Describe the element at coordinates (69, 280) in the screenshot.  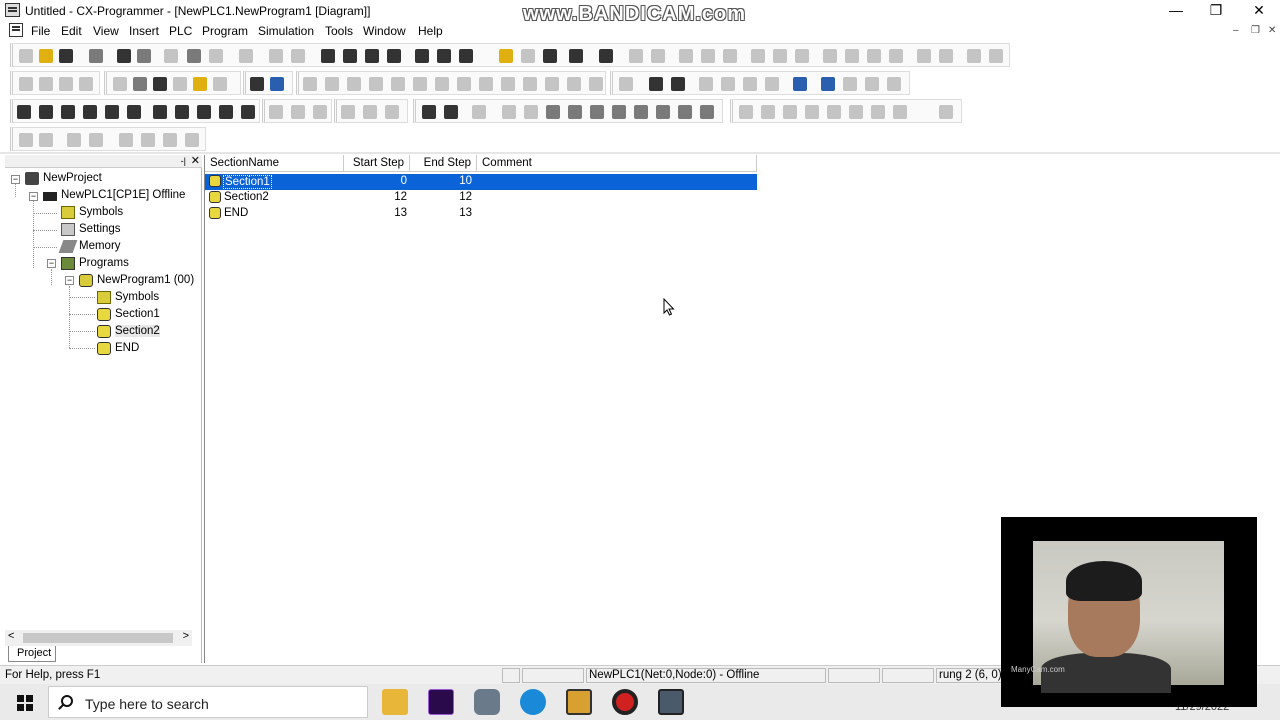
I see `collapse-newprogram-icon: −` at that location.